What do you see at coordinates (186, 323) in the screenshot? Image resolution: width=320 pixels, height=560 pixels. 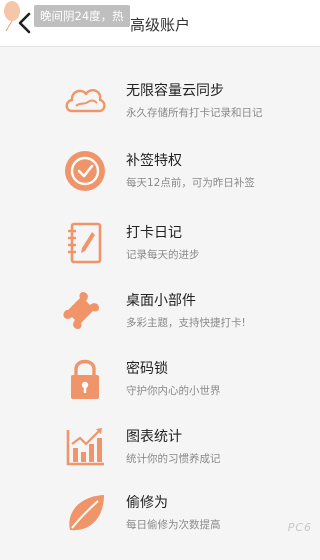 I see `feature-desc: 多彩主题，支持快捷打卡!` at bounding box center [186, 323].